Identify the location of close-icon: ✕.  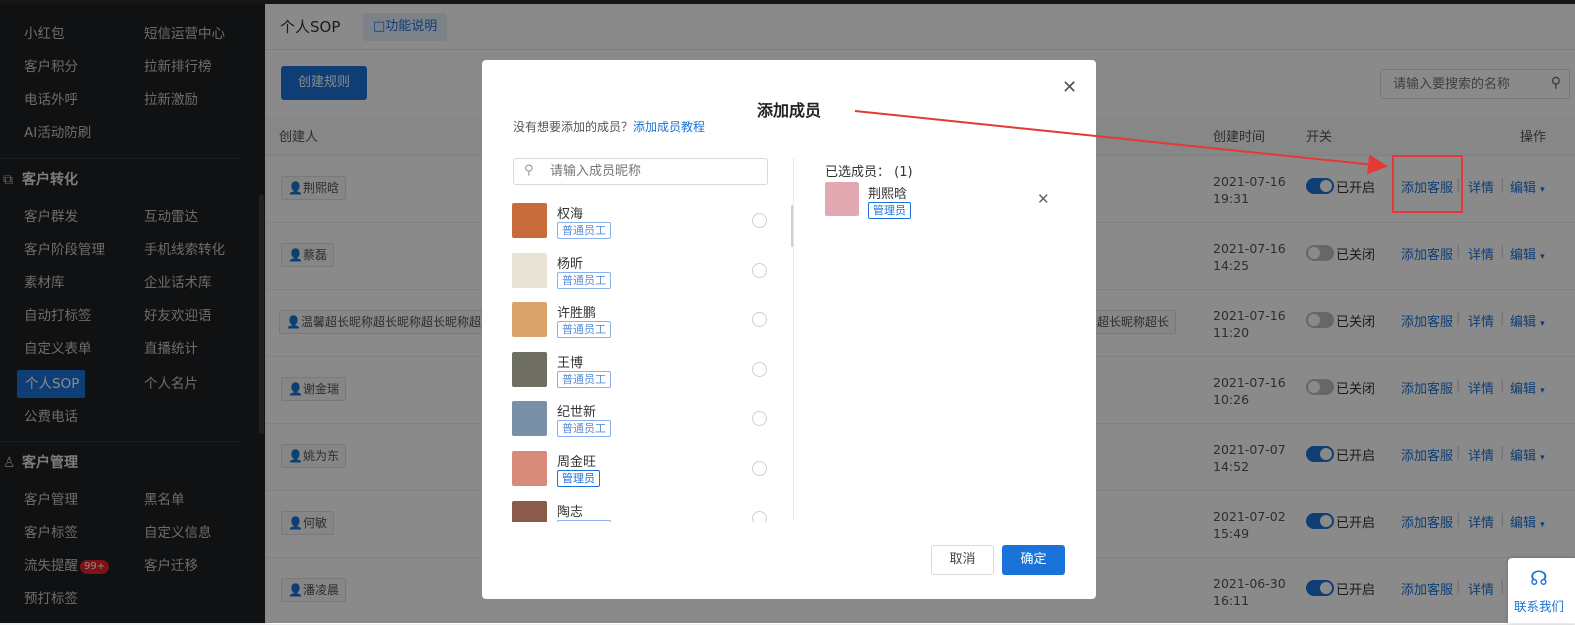
(1069, 87).